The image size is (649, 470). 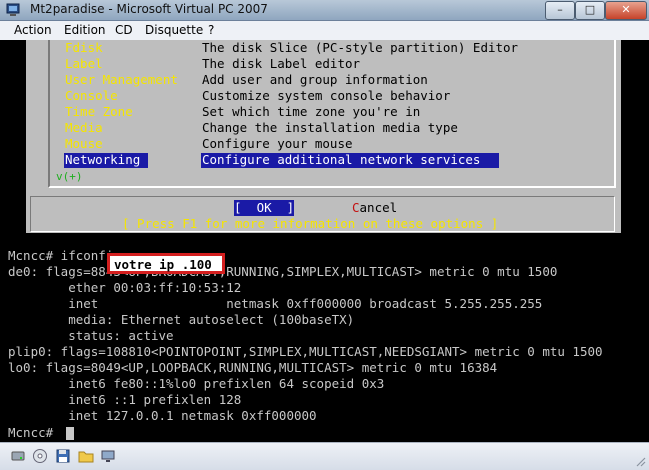 I want to click on network-icon, so click(x=108, y=456).